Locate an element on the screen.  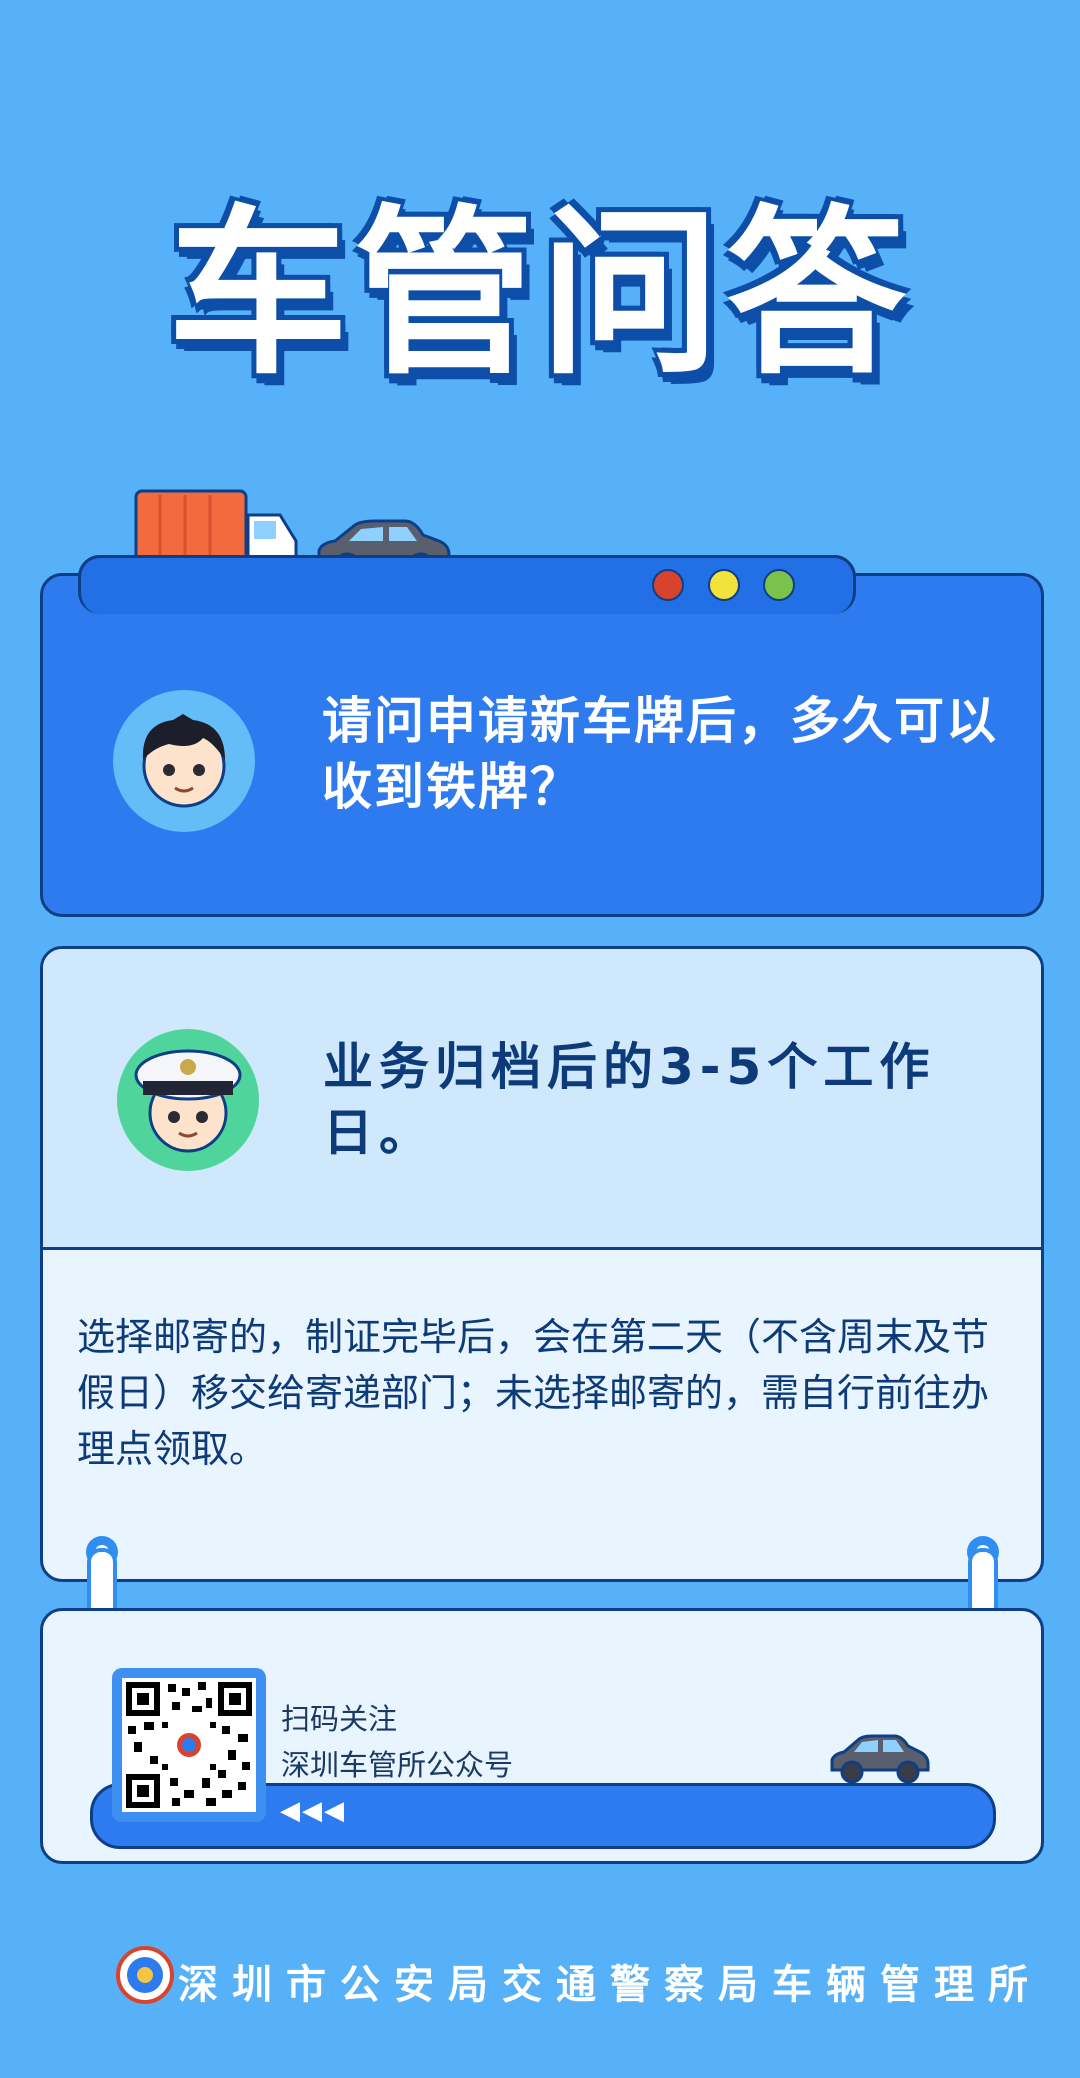
yellow-dot-icon is located at coordinates (724, 585).